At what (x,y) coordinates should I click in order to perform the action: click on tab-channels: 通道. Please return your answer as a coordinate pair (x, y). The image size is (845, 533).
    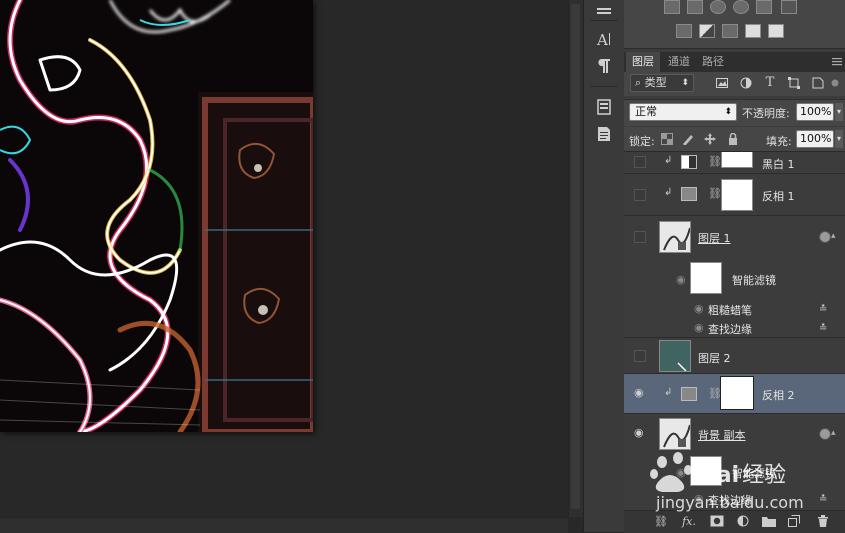
    Looking at the image, I should click on (679, 62).